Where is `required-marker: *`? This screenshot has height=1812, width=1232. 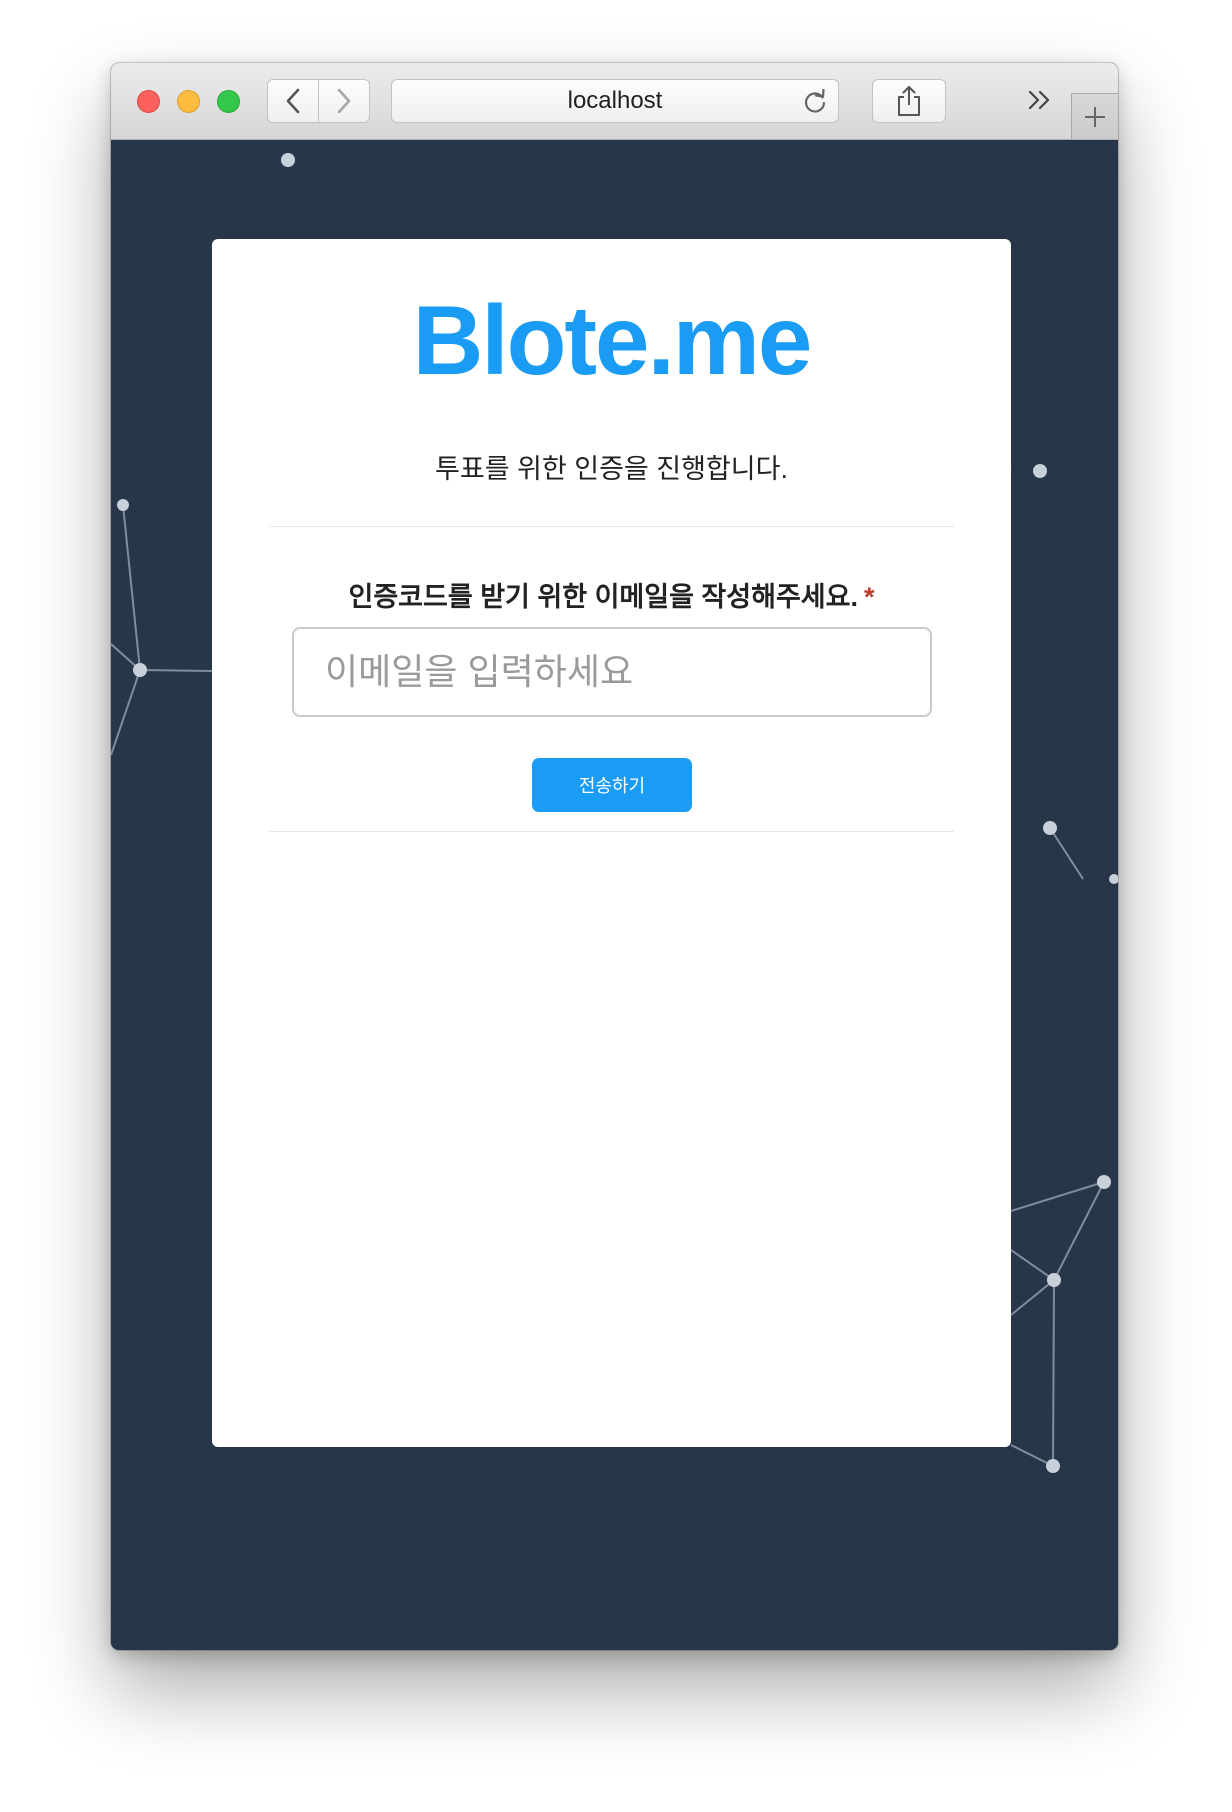
required-marker: * is located at coordinates (869, 597).